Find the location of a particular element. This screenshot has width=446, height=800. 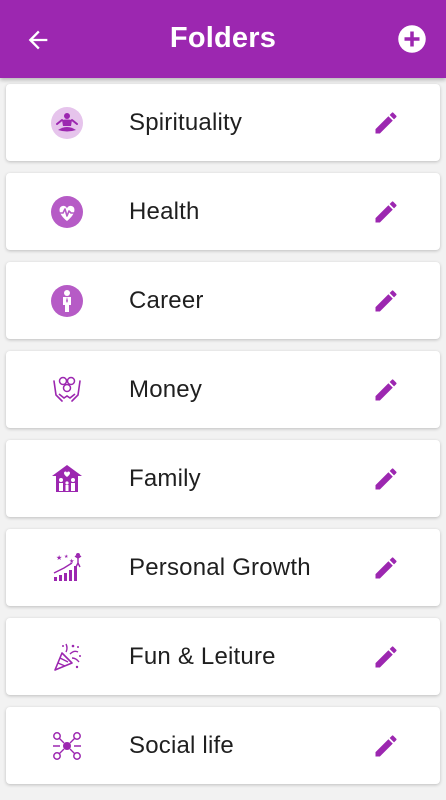

folder-item-fun-leiture: Fun & Leiture is located at coordinates (223, 656).